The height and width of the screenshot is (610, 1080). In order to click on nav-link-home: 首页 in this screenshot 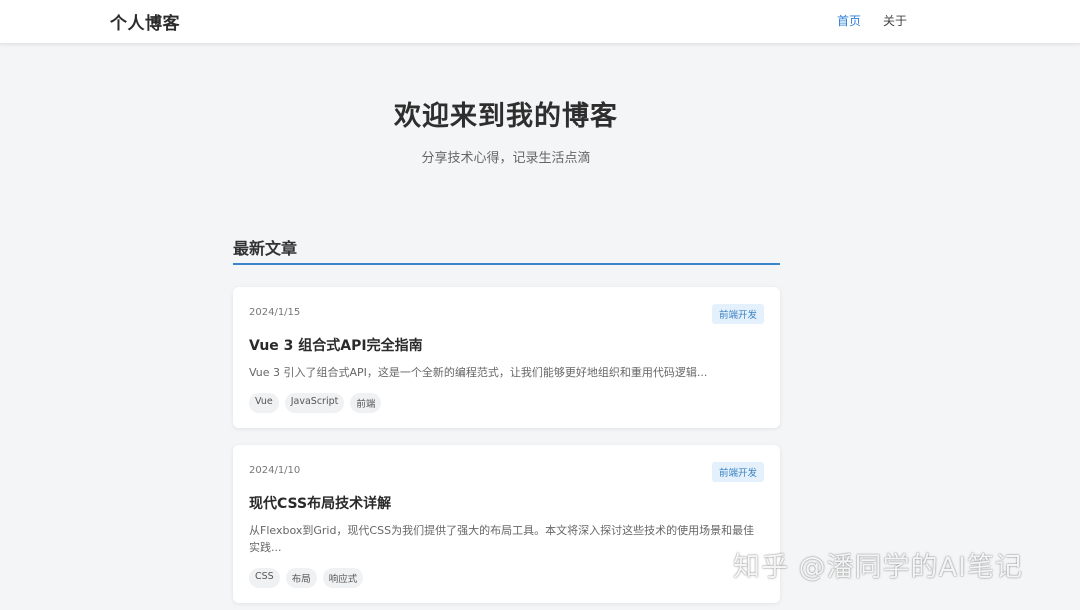, I will do `click(849, 20)`.